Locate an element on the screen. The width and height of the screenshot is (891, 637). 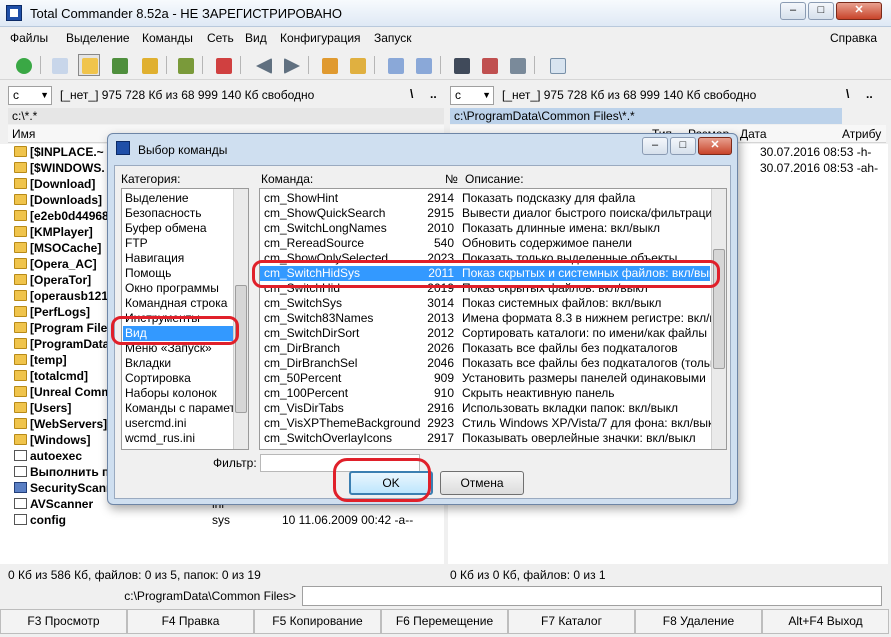
alt-f4-exit-button: Alt+F4 Выход is located at coordinates (825, 621).